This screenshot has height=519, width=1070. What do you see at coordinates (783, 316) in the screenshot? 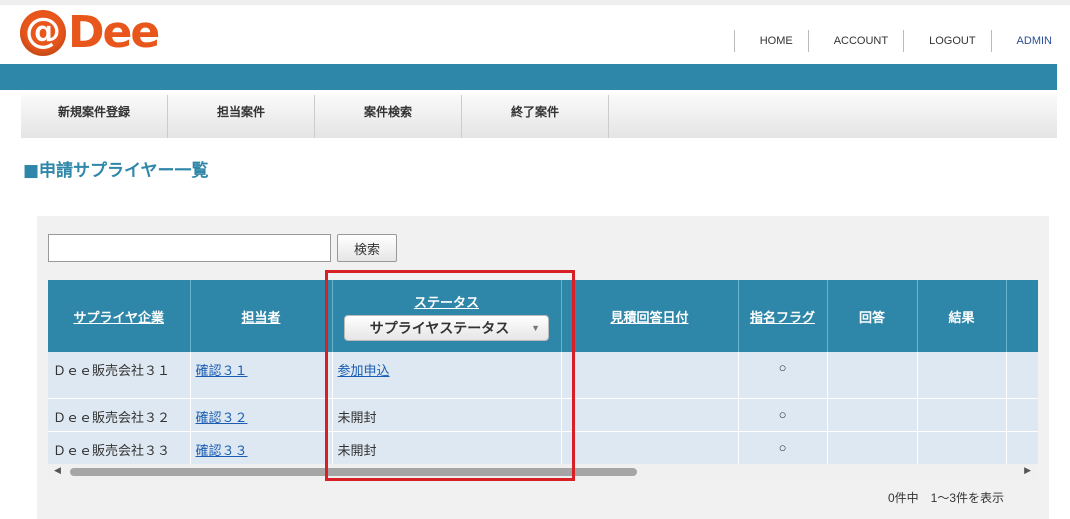
I see `col-header-nominate-flag: 指名フラグ` at bounding box center [783, 316].